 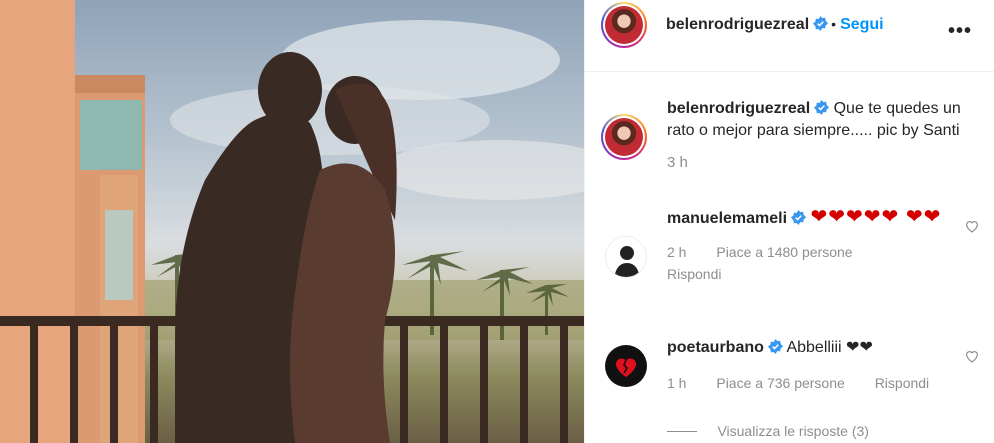 What do you see at coordinates (876, 217) in the screenshot?
I see `comment-text: ❤❤❤❤❤ ❤❤` at bounding box center [876, 217].